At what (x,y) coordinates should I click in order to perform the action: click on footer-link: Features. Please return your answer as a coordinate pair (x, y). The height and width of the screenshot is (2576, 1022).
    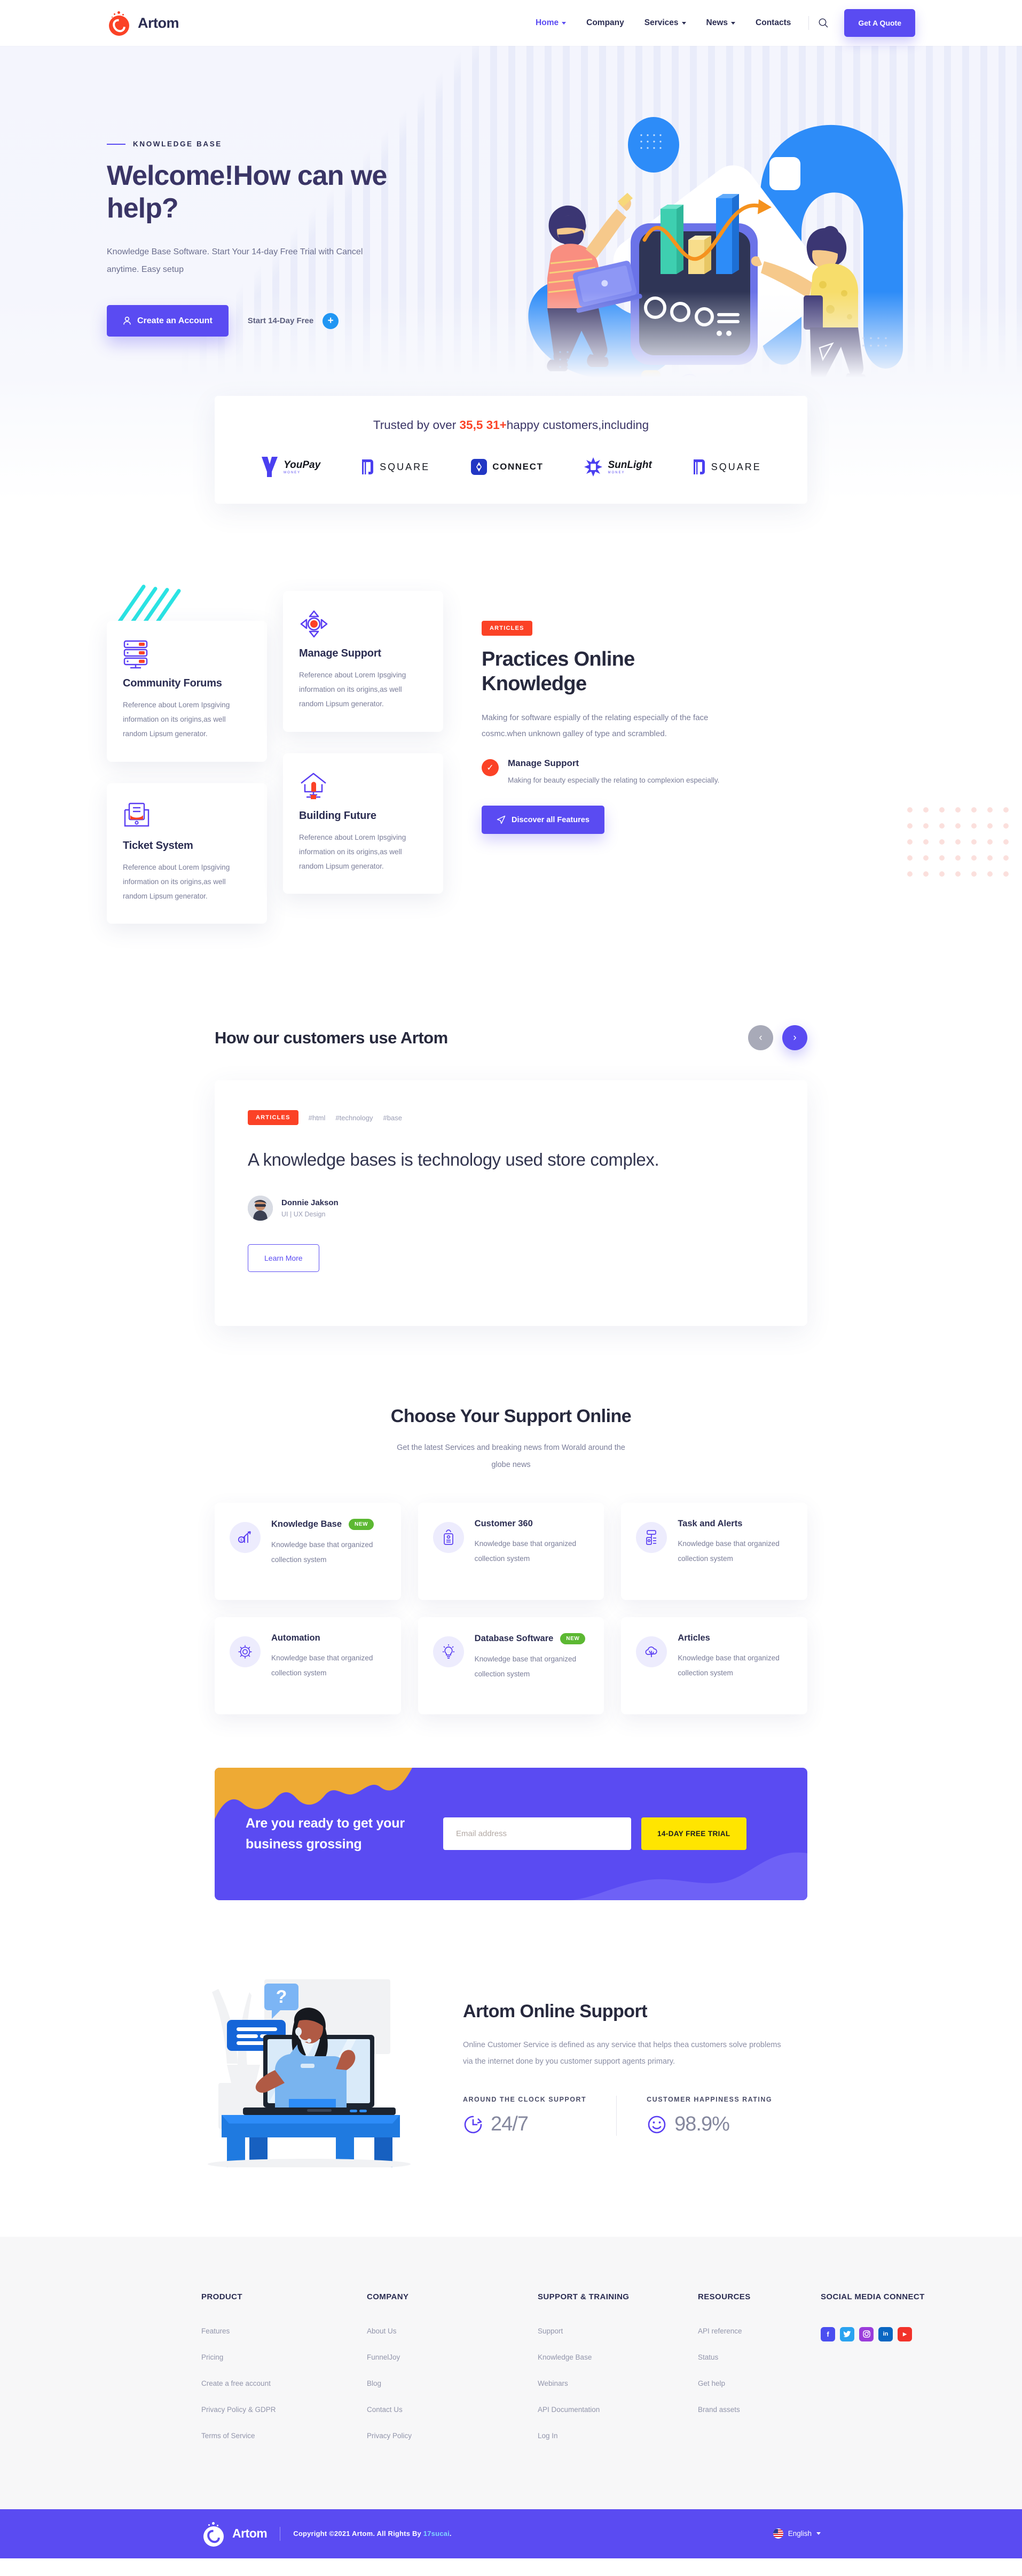
    Looking at the image, I should click on (284, 2331).